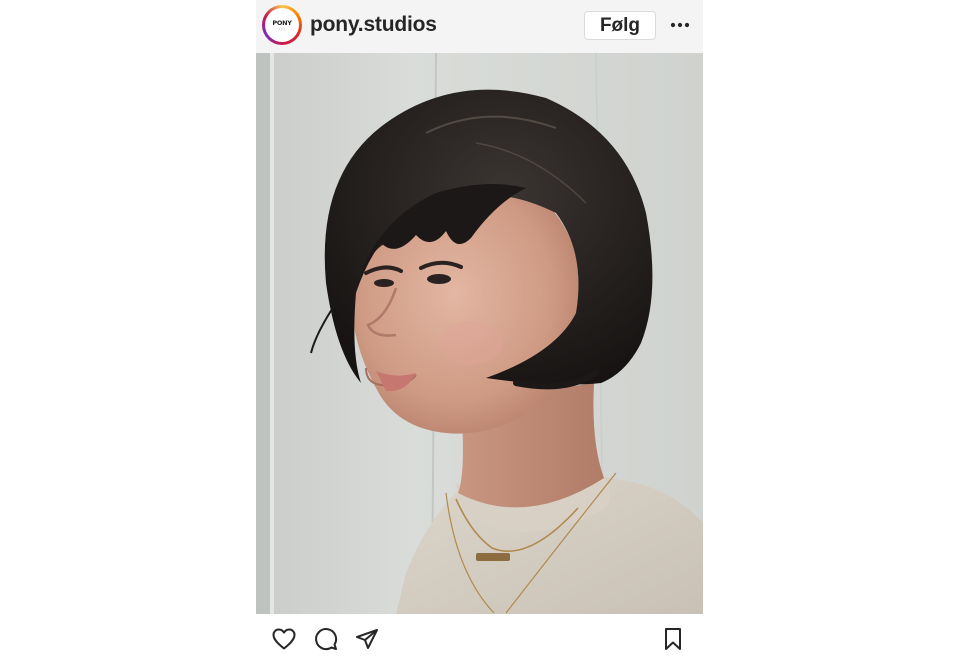 Image resolution: width=960 pixels, height=660 pixels. Describe the element at coordinates (479, 26) in the screenshot. I see `post-header: PONY ○○ pony.studios Følg` at that location.